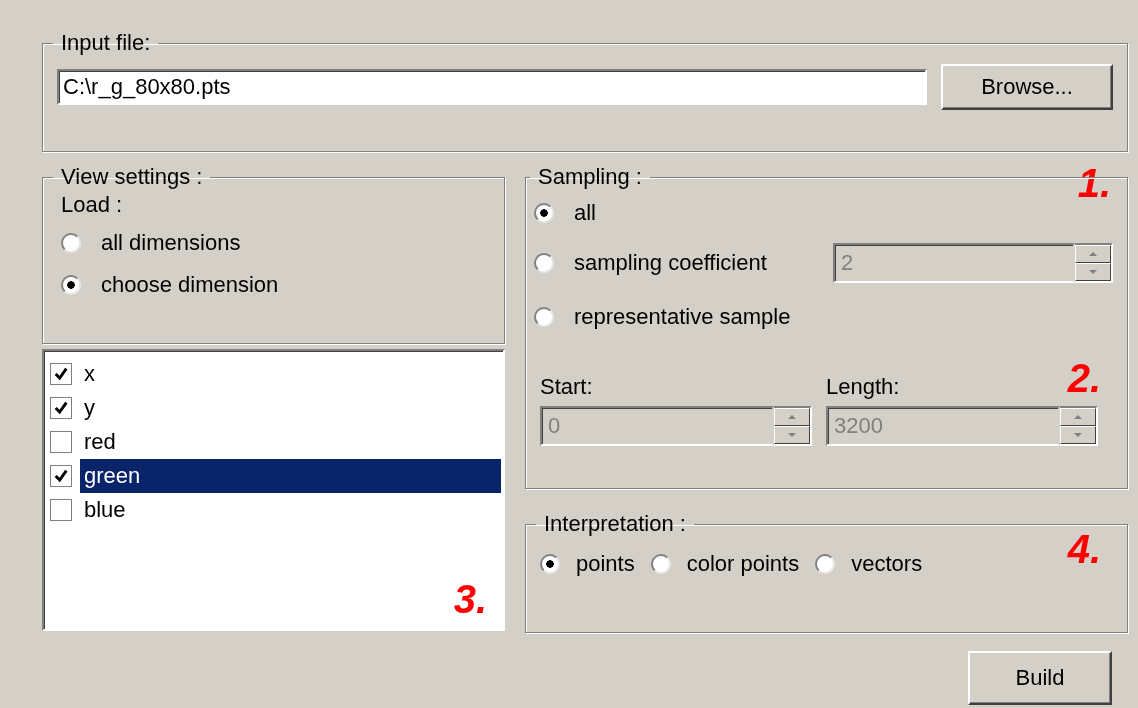  Describe the element at coordinates (290, 442) in the screenshot. I see `list-item: red` at that location.